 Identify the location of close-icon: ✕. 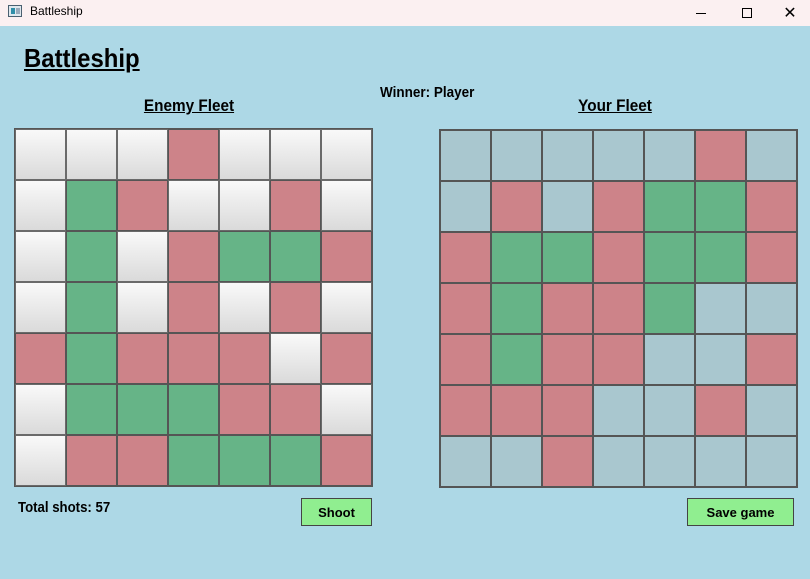
(790, 13).